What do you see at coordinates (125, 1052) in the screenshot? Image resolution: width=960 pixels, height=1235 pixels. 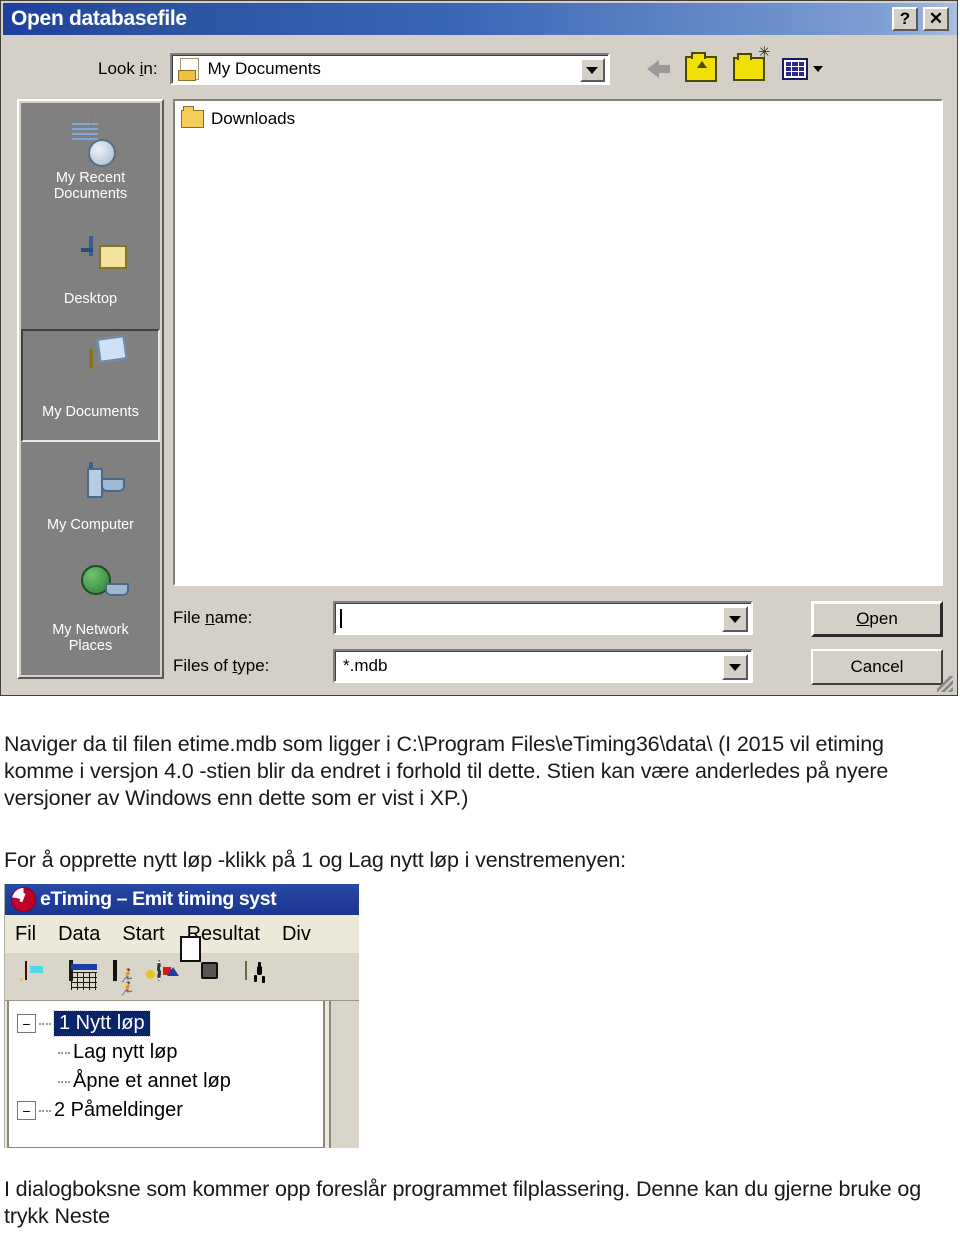 I see `tree-item-label: Lag nytt løp` at bounding box center [125, 1052].